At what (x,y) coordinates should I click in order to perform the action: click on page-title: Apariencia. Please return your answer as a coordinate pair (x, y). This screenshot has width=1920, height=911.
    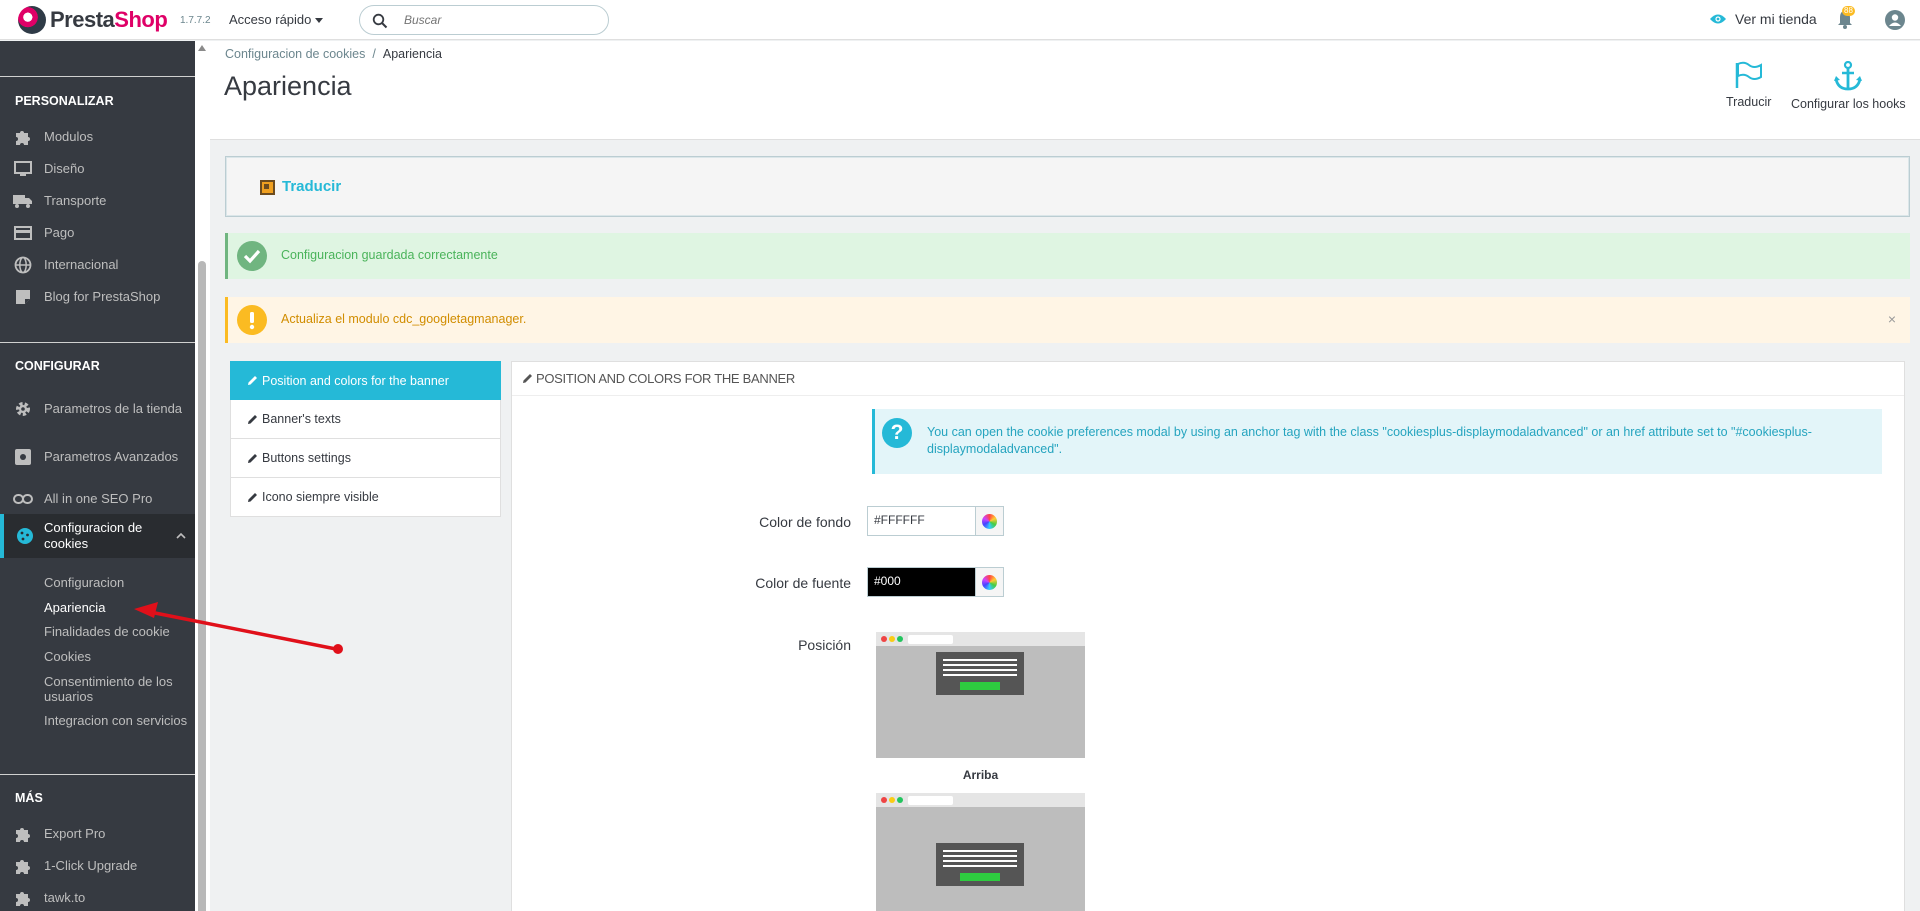
    Looking at the image, I should click on (288, 86).